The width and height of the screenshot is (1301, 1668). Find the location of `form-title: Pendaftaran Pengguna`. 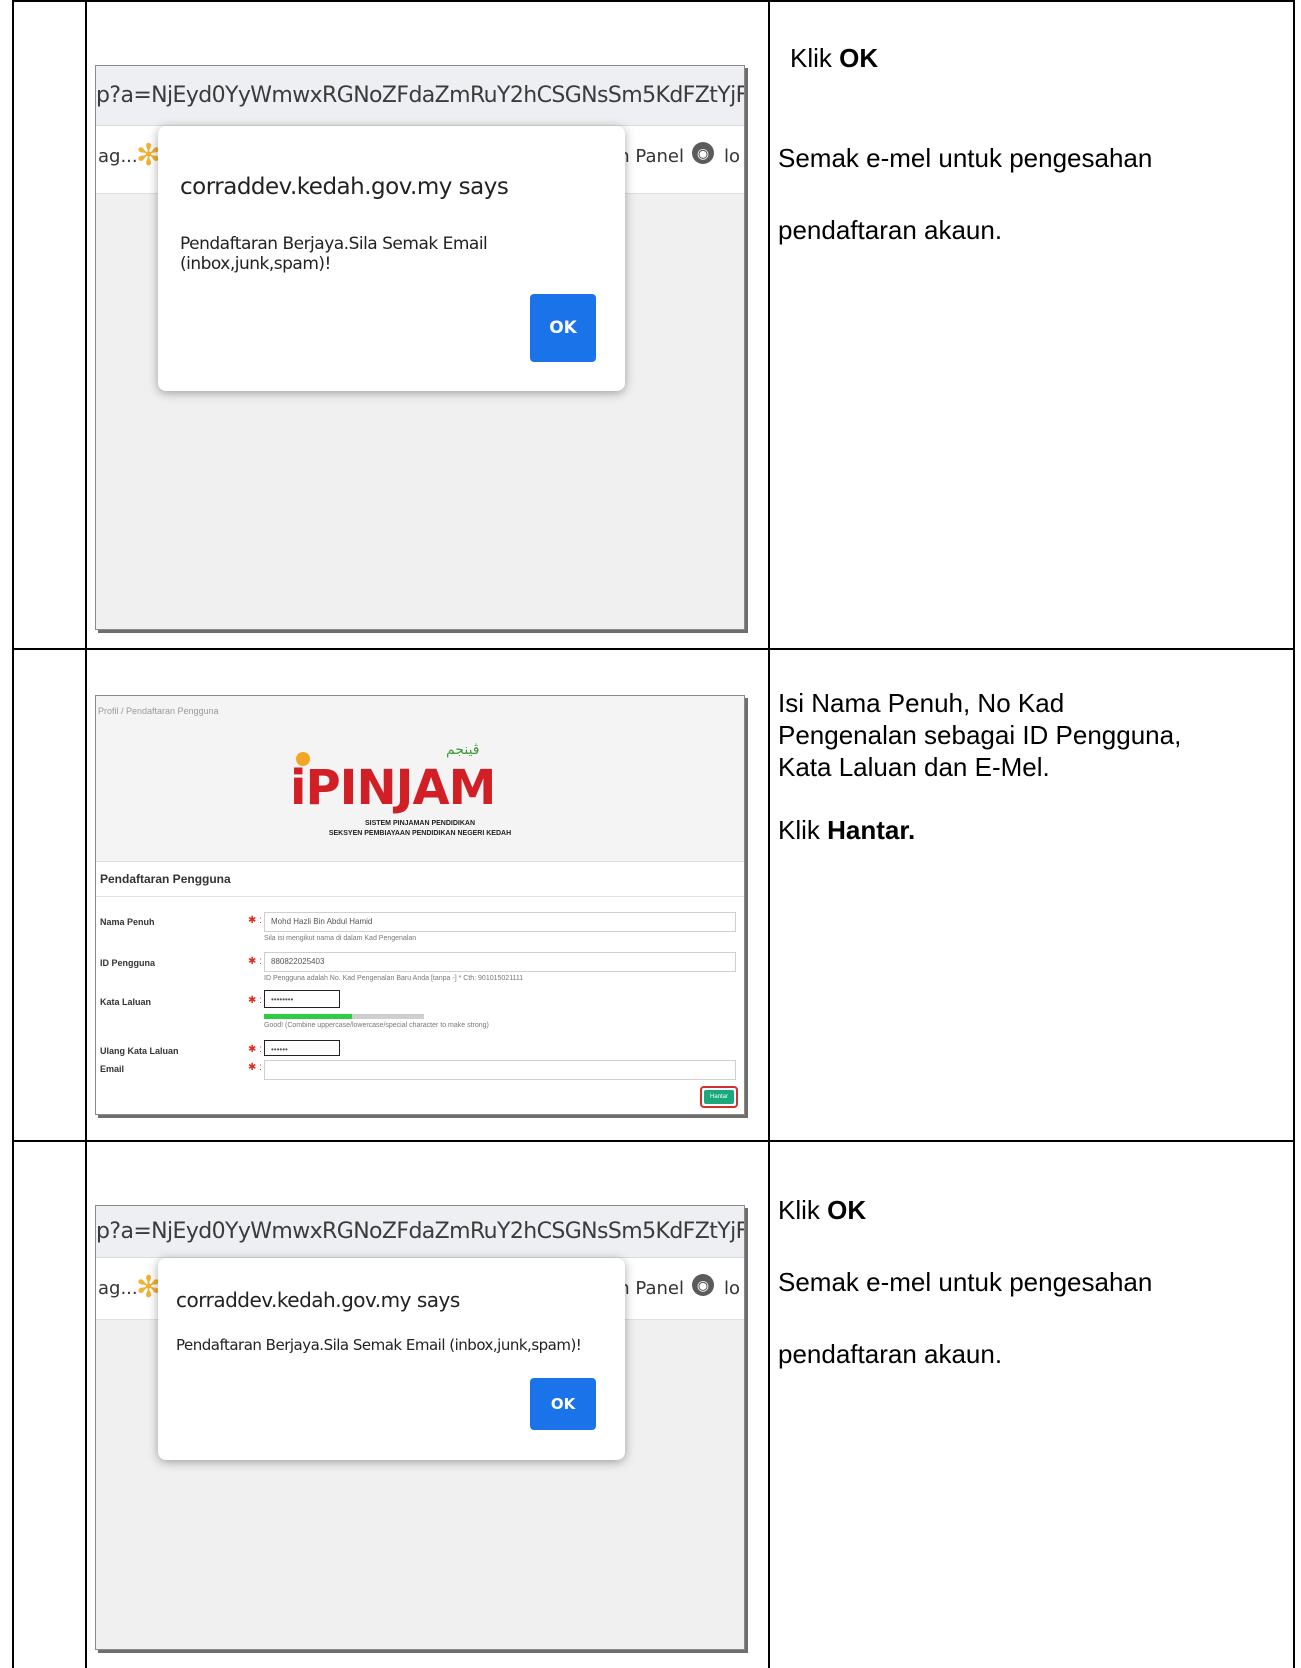

form-title: Pendaftaran Pengguna is located at coordinates (165, 879).